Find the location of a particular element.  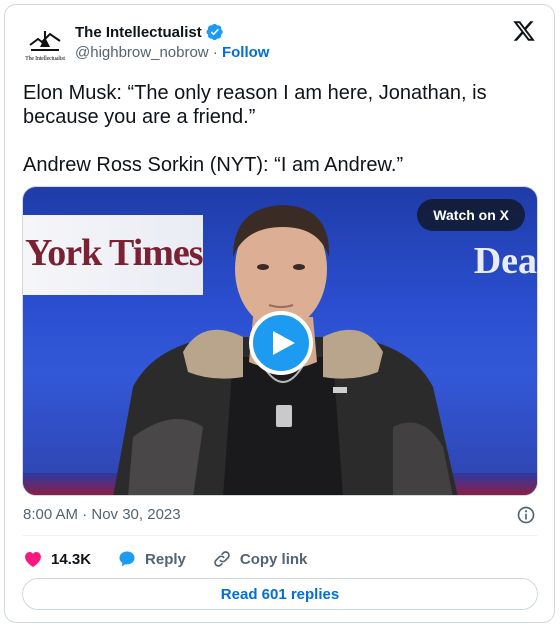

heart-icon is located at coordinates (33, 559).